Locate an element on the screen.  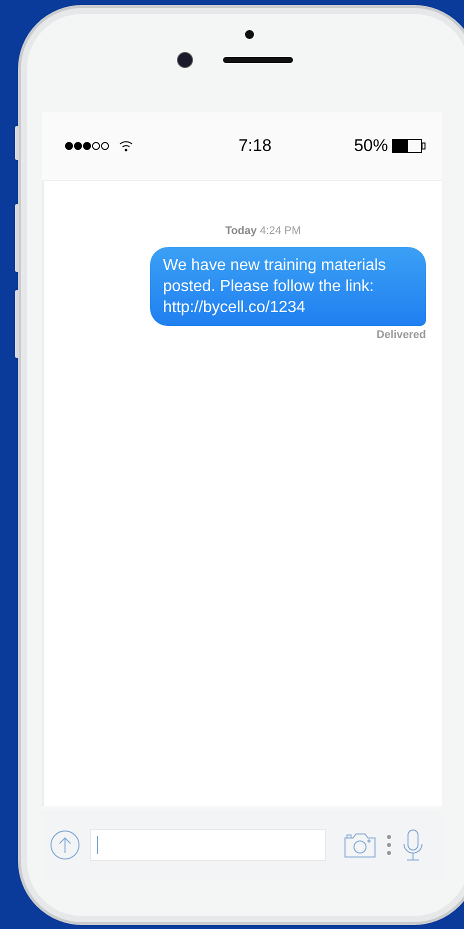
status-time: 7:18 is located at coordinates (255, 146).